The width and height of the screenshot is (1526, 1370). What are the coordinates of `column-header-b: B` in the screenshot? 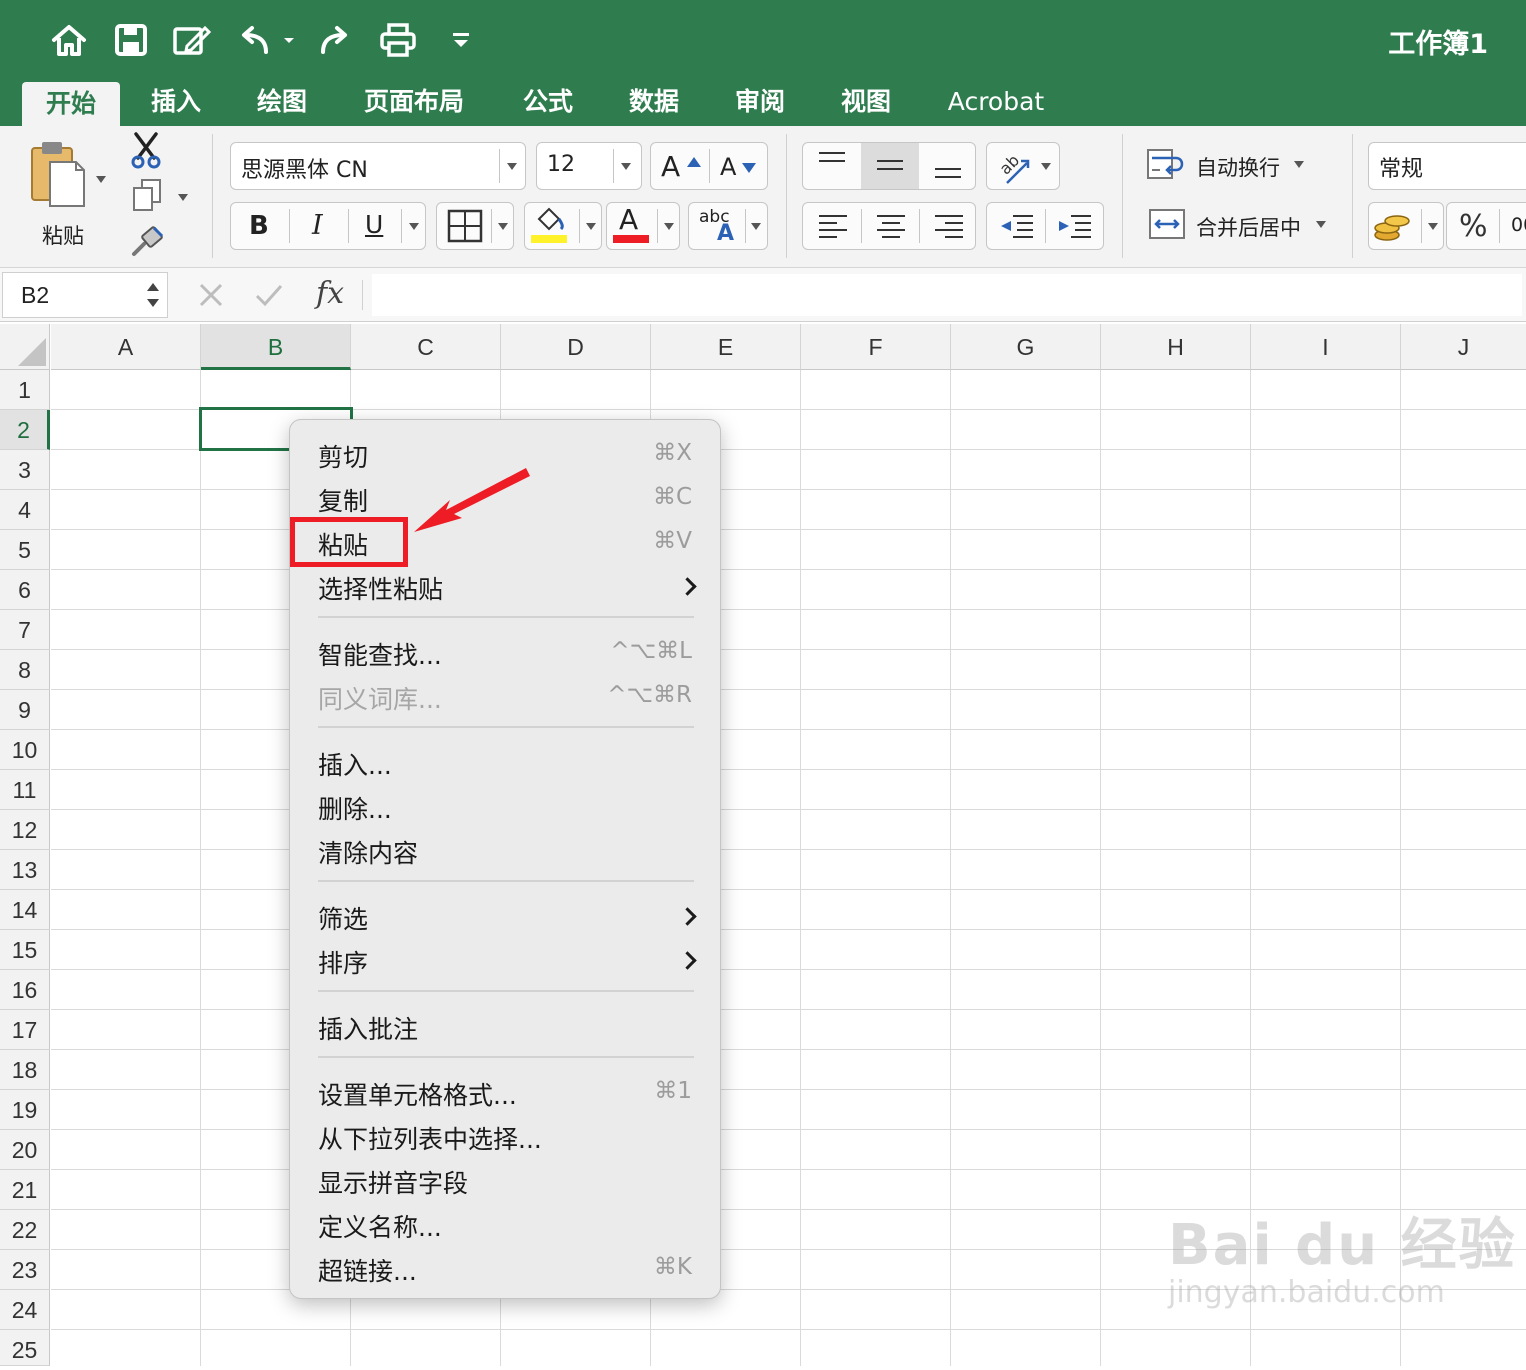 It's located at (276, 347).